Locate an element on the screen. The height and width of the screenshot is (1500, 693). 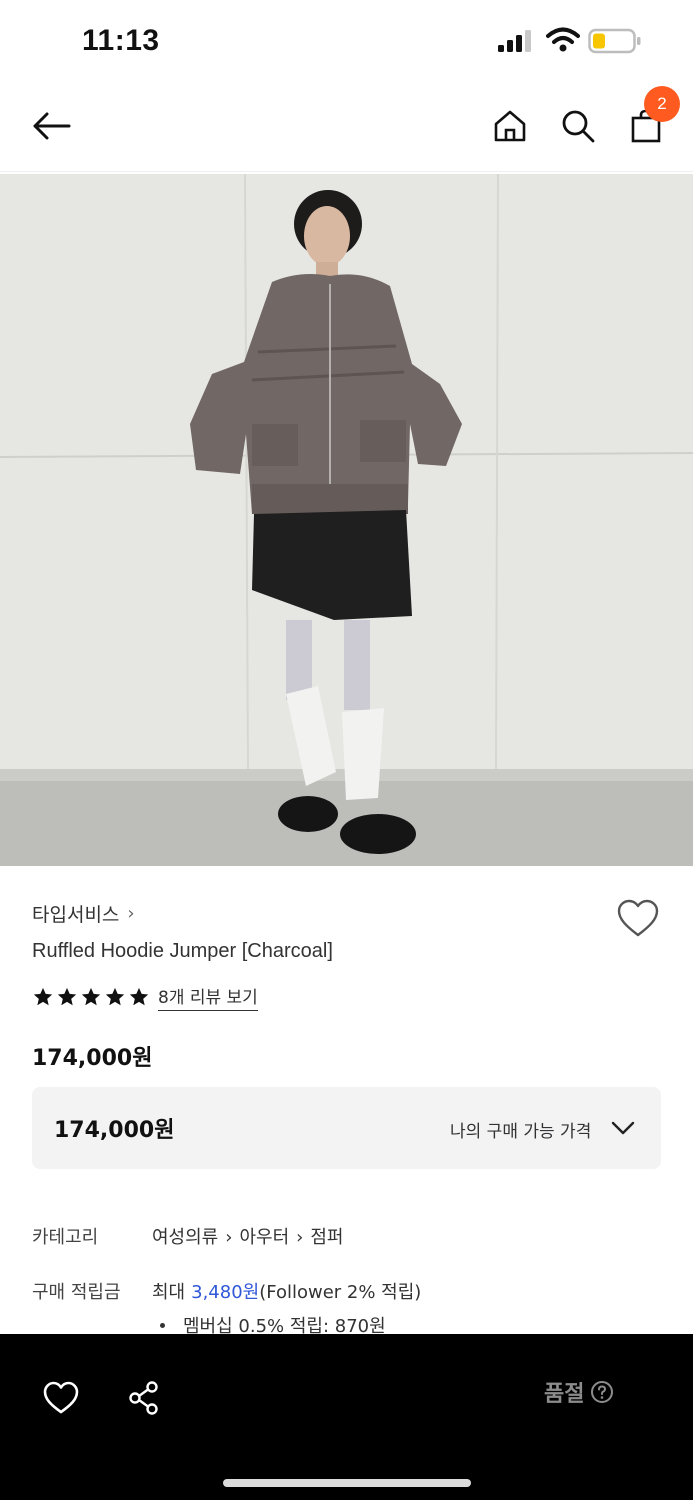
points-prefix: 최대 is located at coordinates (169, 1292).